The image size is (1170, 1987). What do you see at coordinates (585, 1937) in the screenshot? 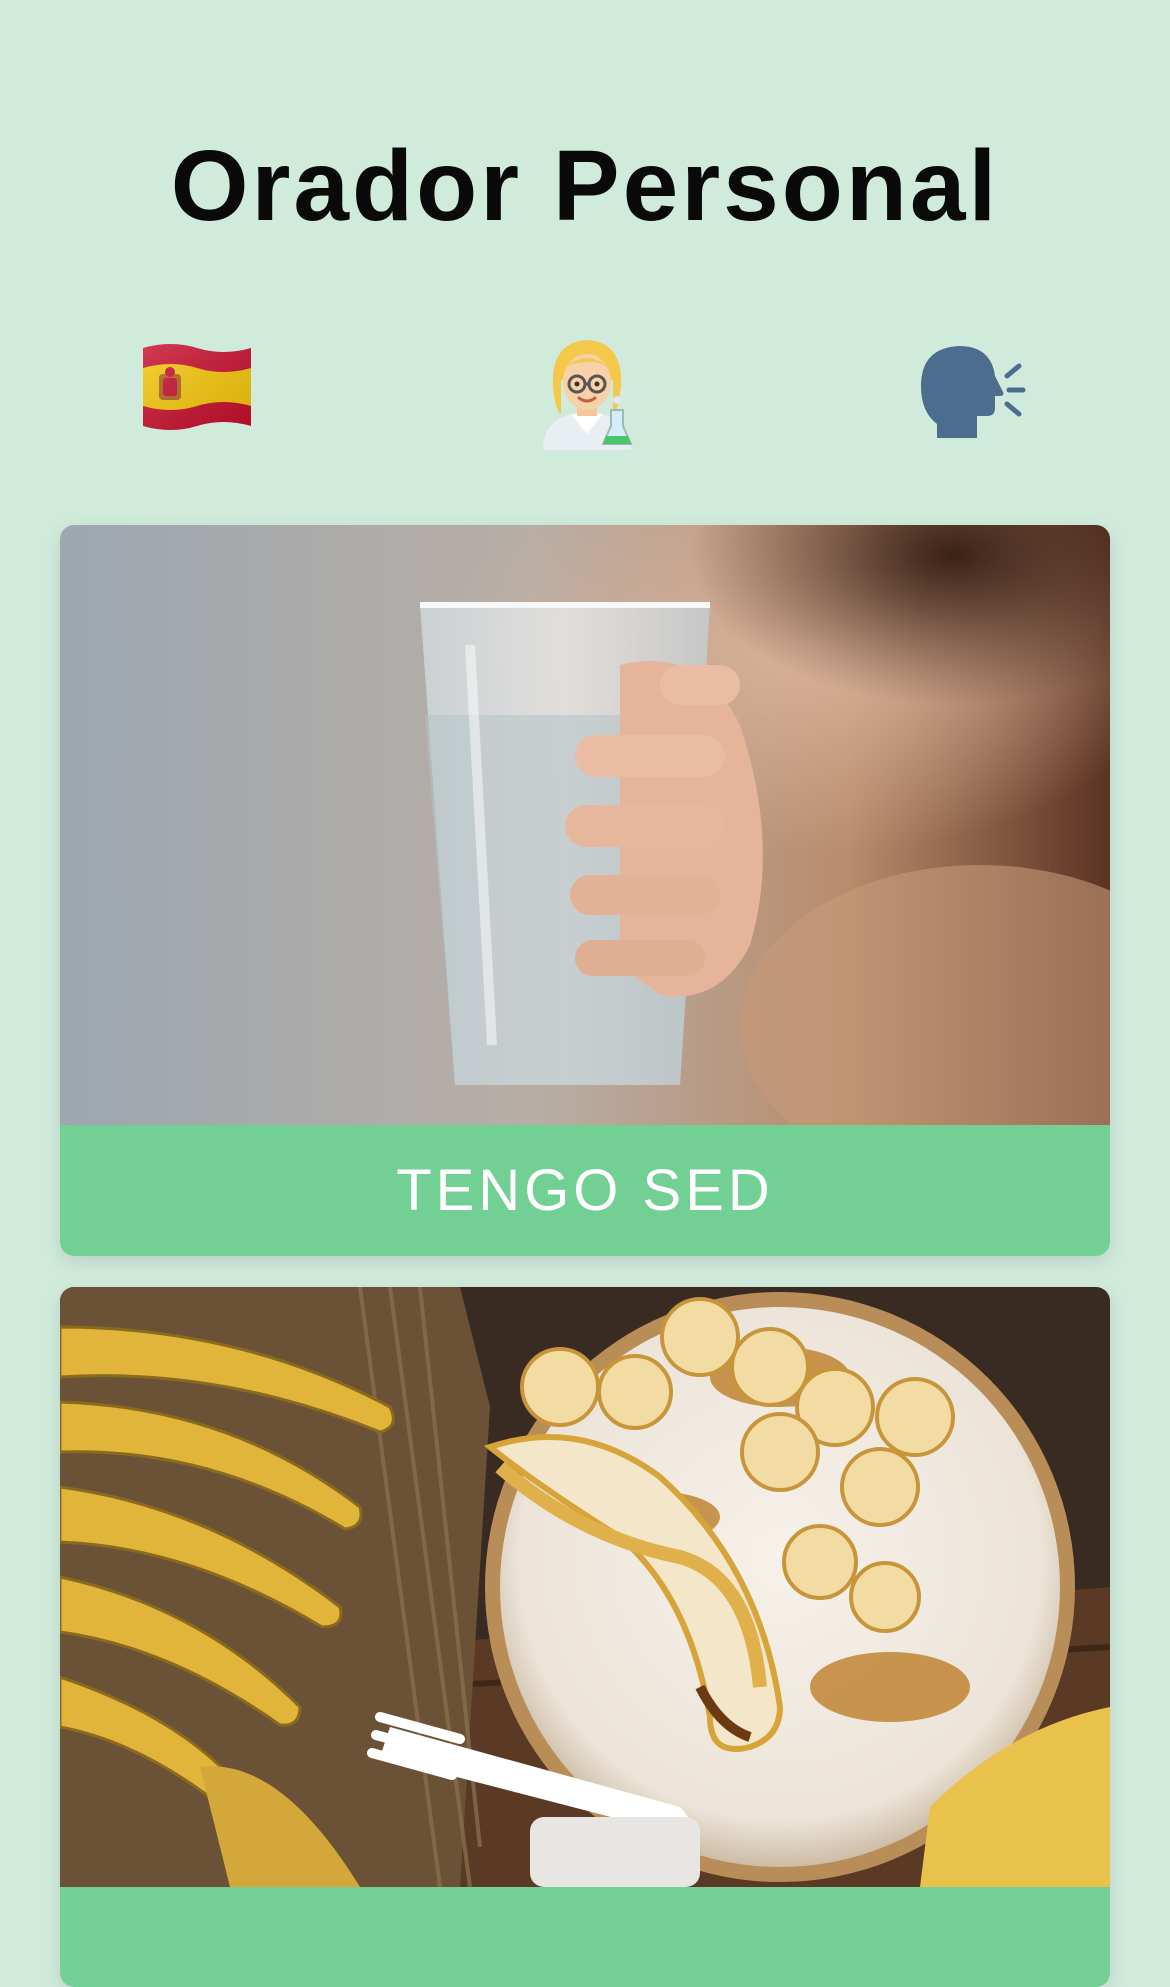
I see `phrase-label` at bounding box center [585, 1937].